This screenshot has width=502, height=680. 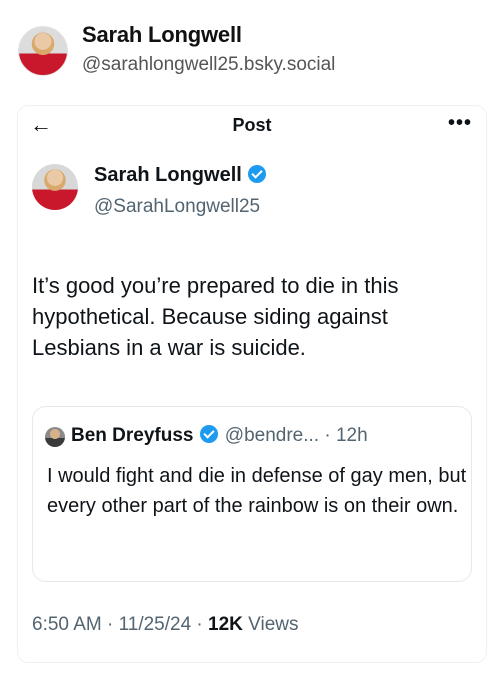 I want to click on post-topbar: ← Post •••, so click(x=252, y=126).